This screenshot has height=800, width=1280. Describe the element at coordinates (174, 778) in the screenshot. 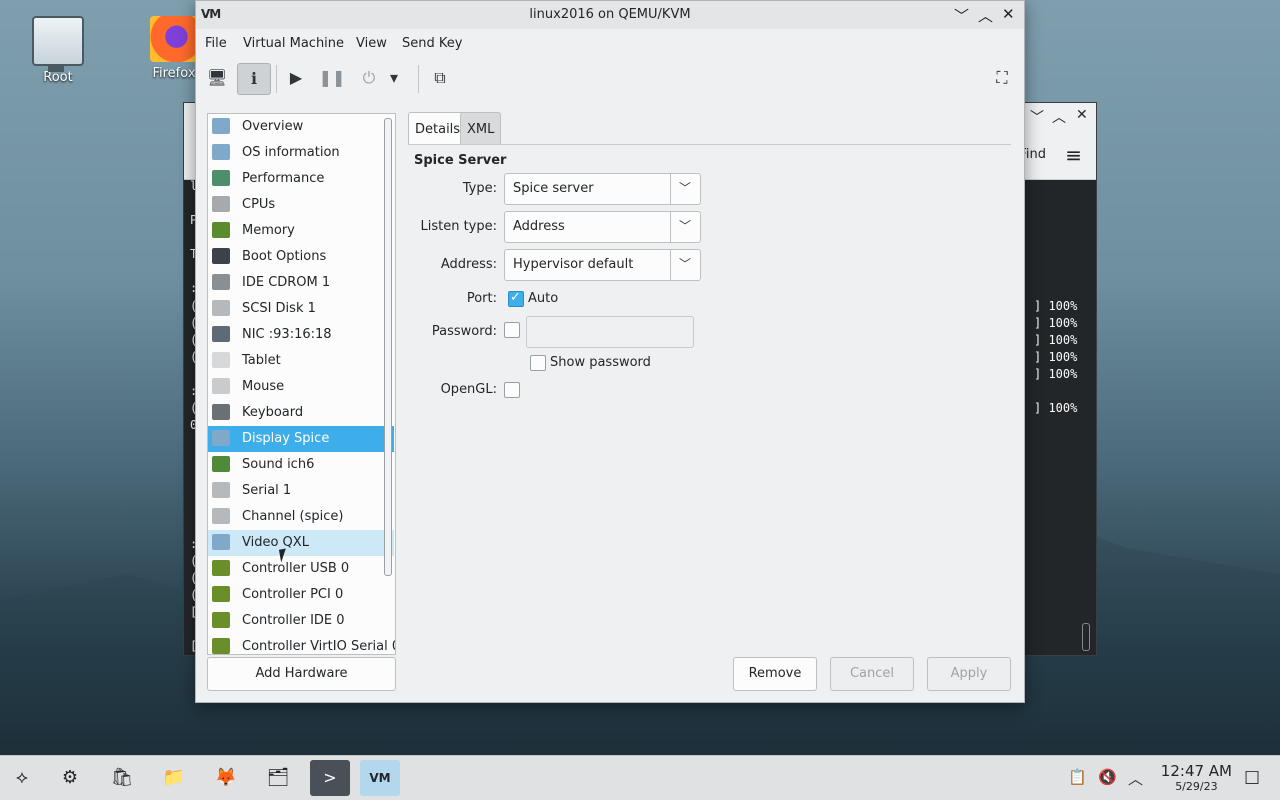

I see `files-icon: 📁` at that location.